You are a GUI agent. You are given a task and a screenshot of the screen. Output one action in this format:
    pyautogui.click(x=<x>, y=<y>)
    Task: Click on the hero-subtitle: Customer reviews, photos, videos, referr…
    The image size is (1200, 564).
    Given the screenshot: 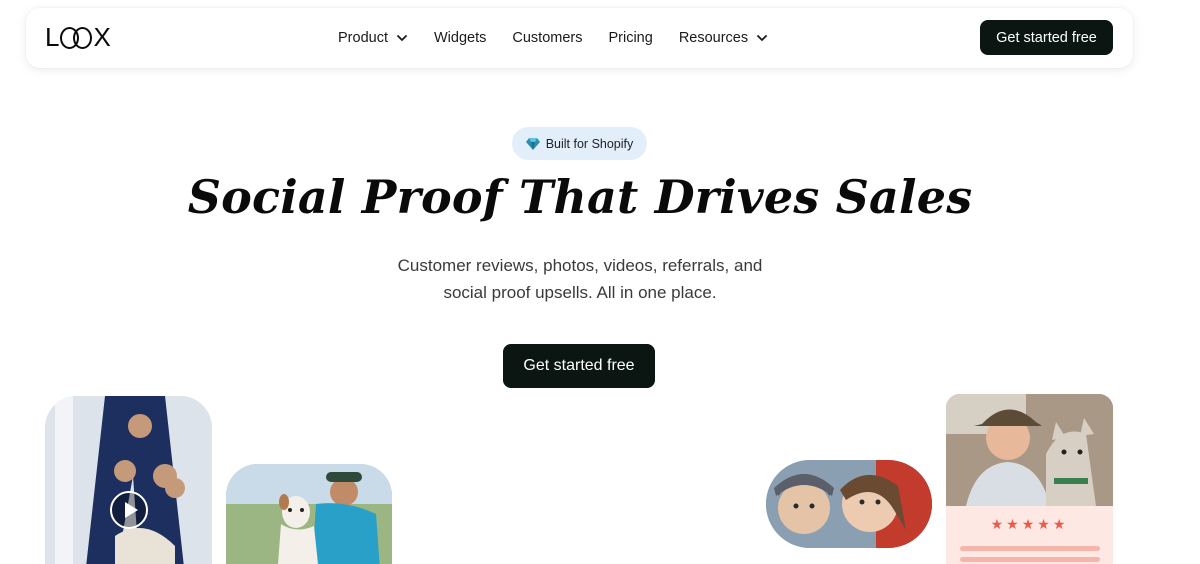 What is the action you would take?
    pyautogui.click(x=580, y=279)
    